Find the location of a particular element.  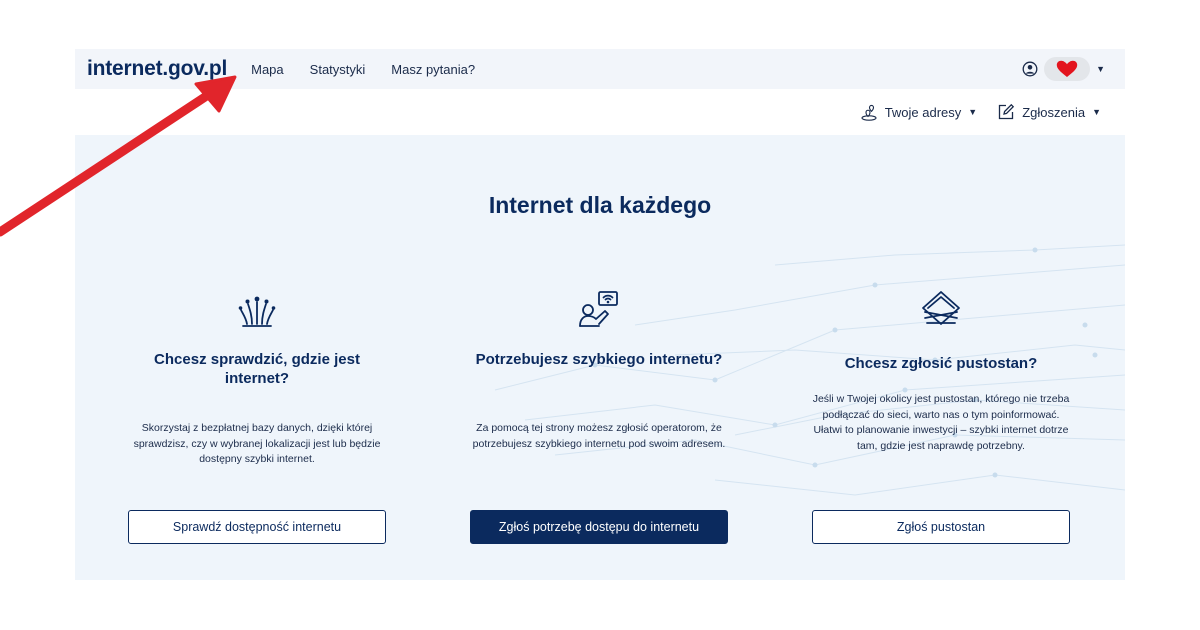

heart-icon is located at coordinates (1067, 68).